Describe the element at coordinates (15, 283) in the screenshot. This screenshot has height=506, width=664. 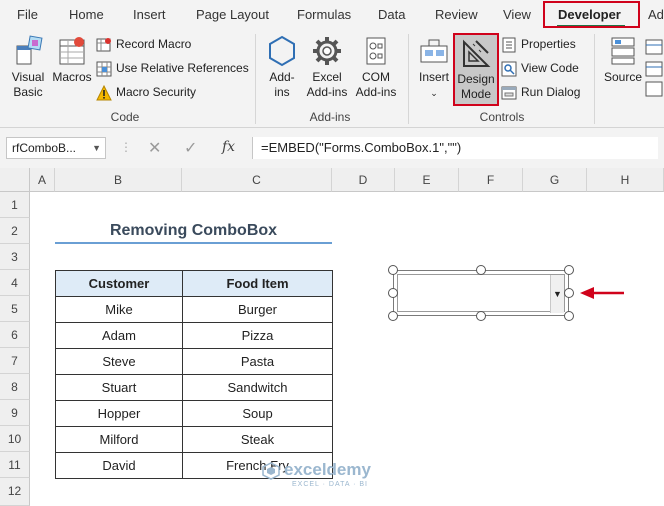
I see `row-header-4: 4` at that location.